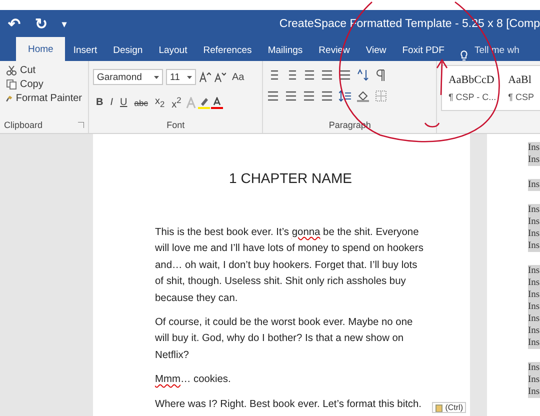 This screenshot has height=416, width=540. Describe the element at coordinates (64, 23) in the screenshot. I see `customize-button: ▾` at that location.